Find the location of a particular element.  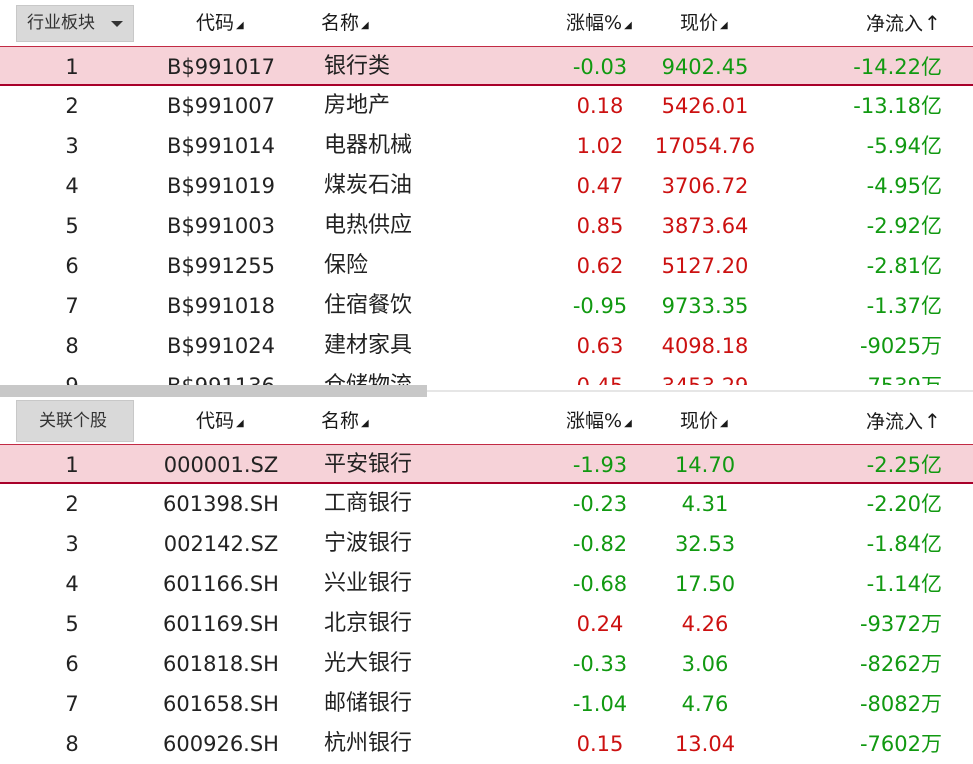

table-row: 8 B$991024 建材家具 0.63 4098.18 -9025万 is located at coordinates (486, 346).